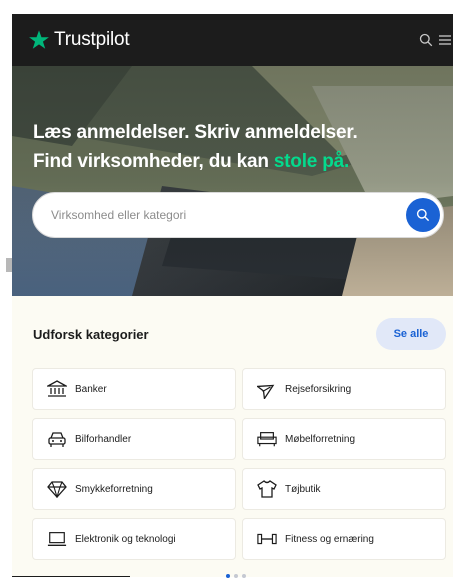 This screenshot has width=453, height=579. What do you see at coordinates (228, 576) in the screenshot?
I see `pagination-dot-active` at bounding box center [228, 576].